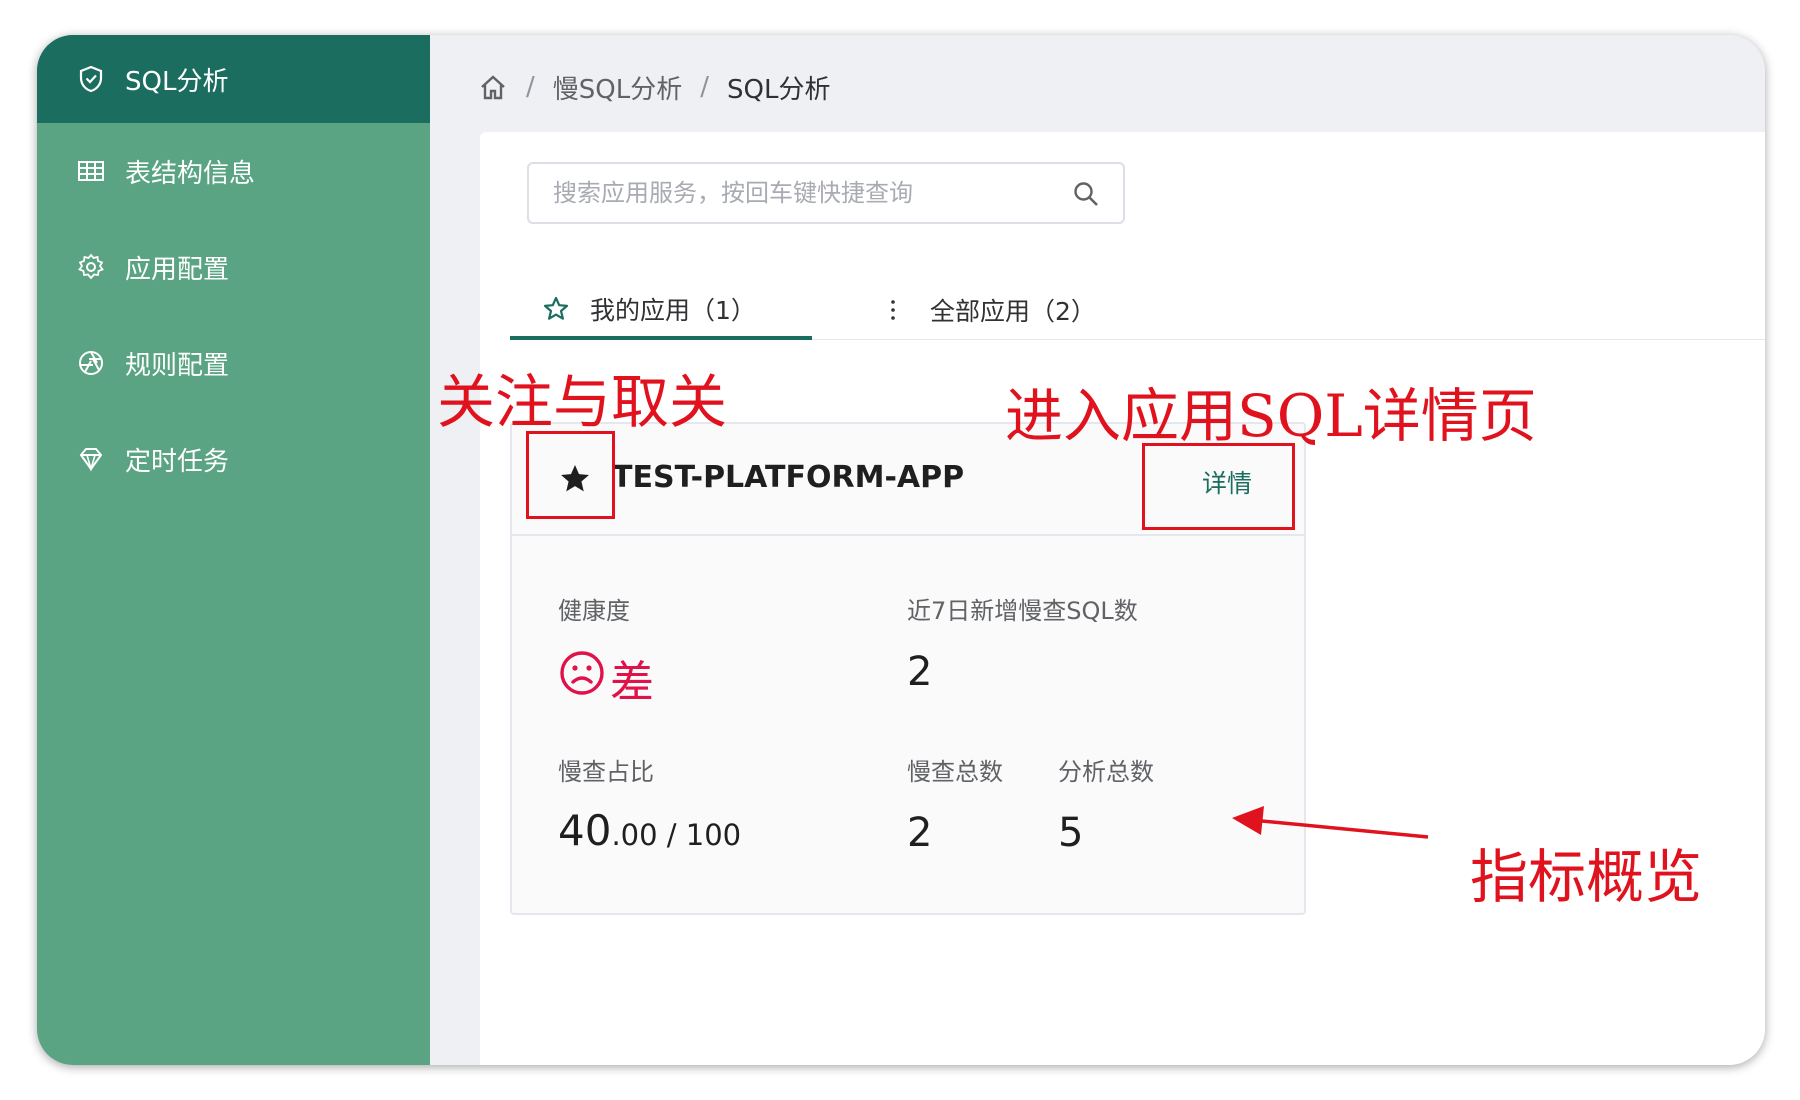  I want to click on slow-ratio-label: 慢查占比, so click(606, 772).